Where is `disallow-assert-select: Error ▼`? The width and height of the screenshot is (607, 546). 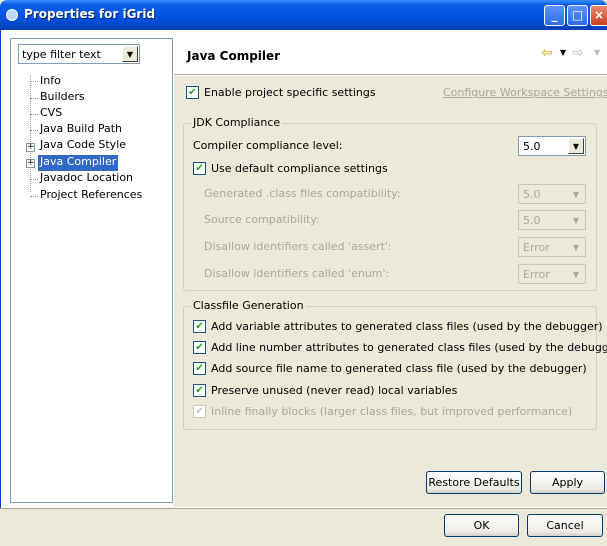
disallow-assert-select: Error ▼ is located at coordinates (552, 247).